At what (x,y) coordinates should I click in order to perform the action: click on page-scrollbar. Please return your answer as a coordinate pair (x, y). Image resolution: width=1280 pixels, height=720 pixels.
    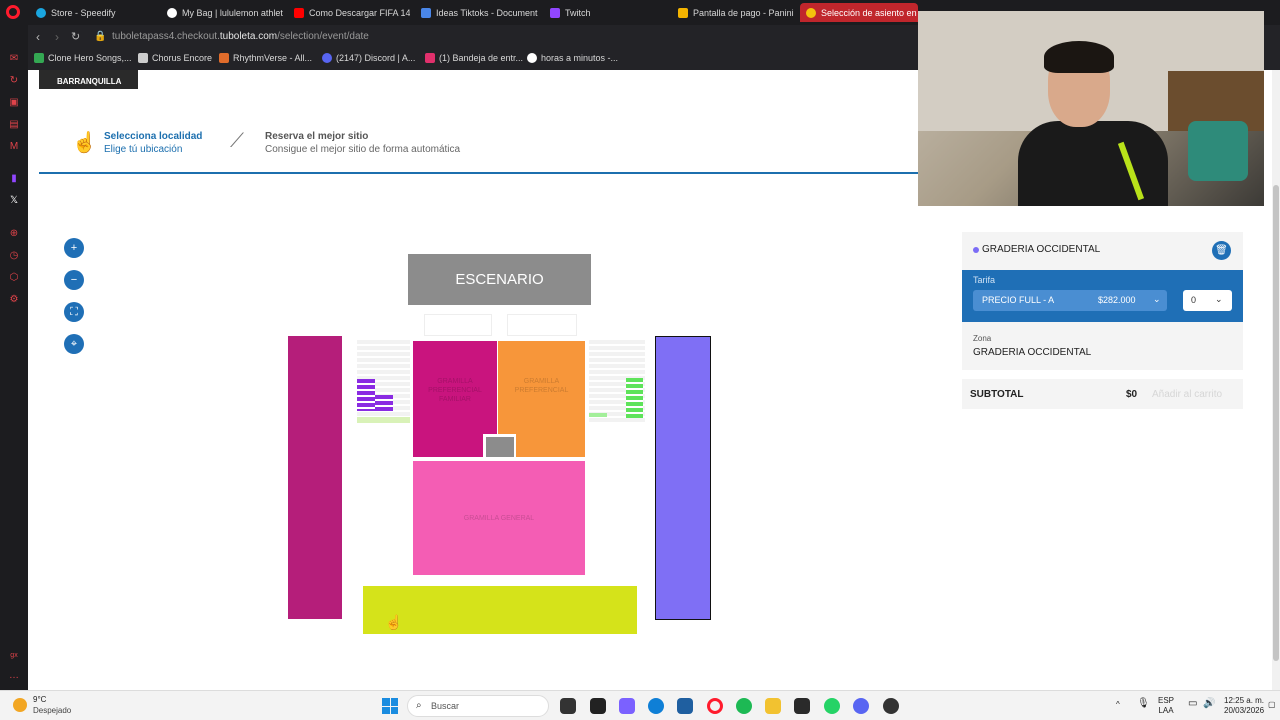
    Looking at the image, I should click on (1276, 380).